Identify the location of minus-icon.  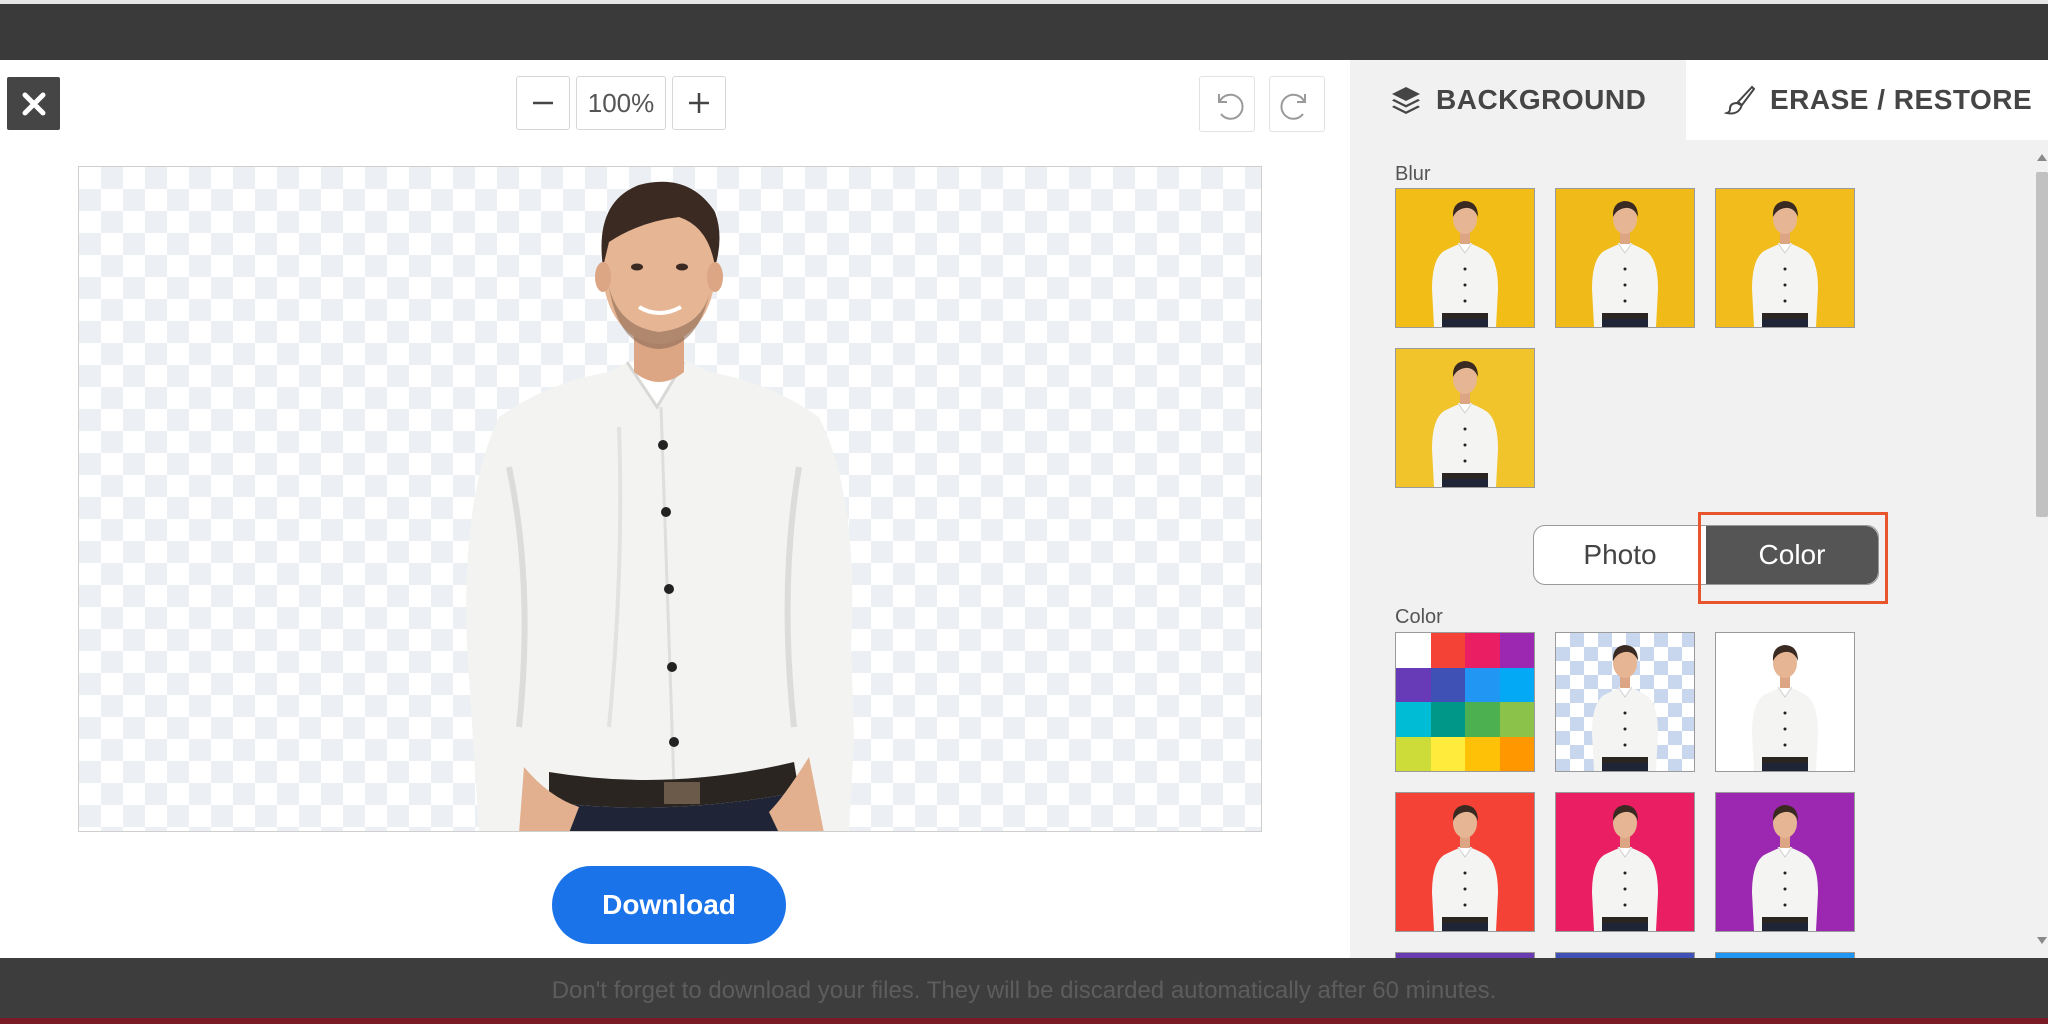
(543, 103).